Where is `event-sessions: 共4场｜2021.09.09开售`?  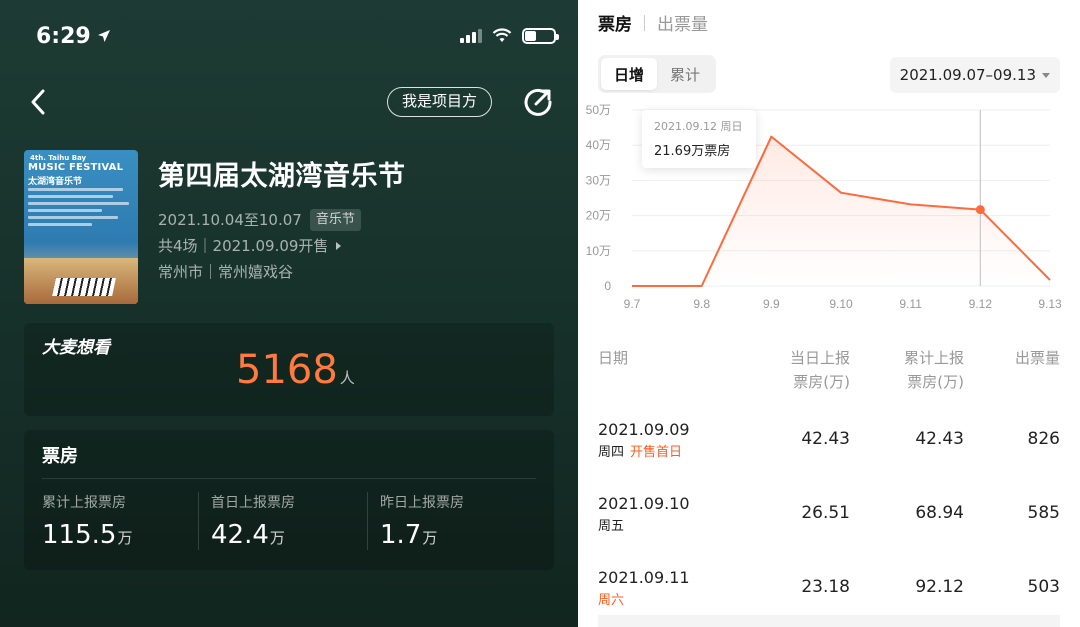
event-sessions: 共4场｜2021.09.09开售 is located at coordinates (243, 246).